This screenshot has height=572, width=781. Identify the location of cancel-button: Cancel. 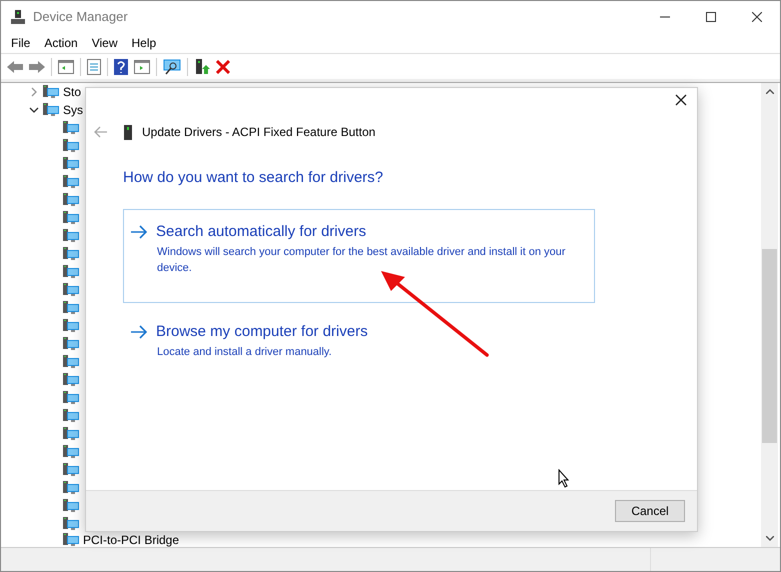
(650, 511).